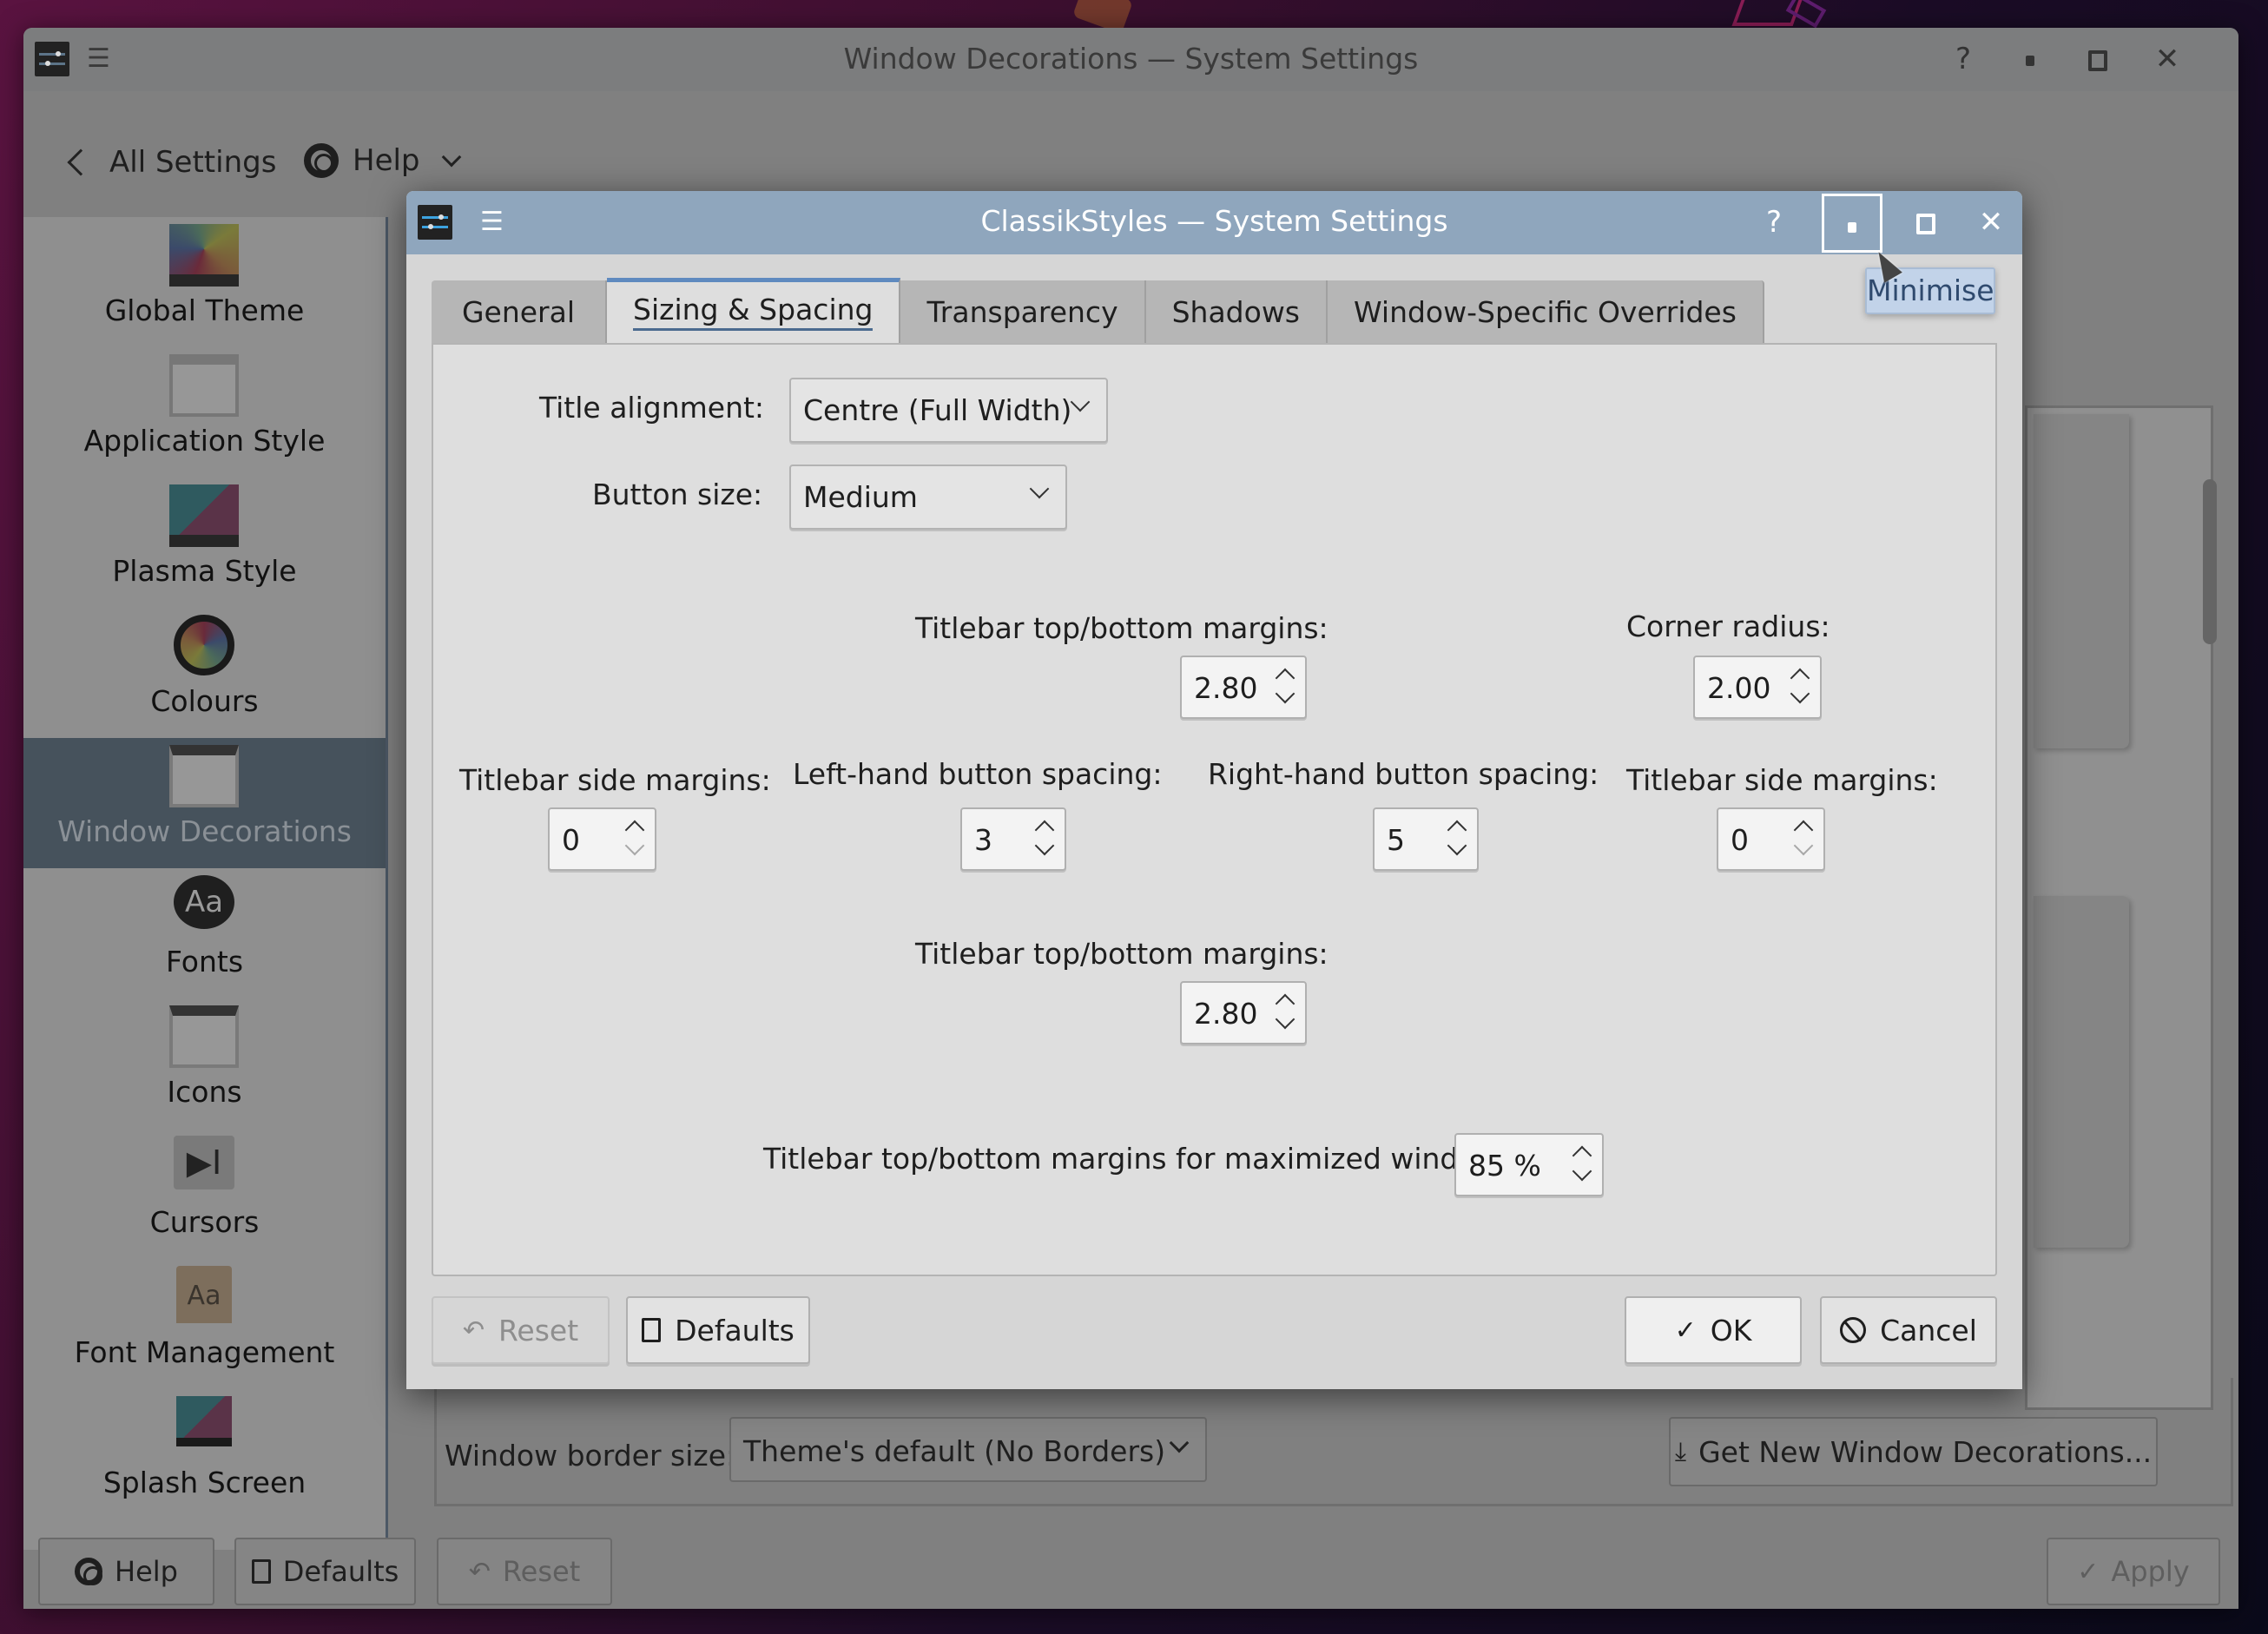 Image resolution: width=2268 pixels, height=1634 pixels. I want to click on fonts-icon: Aa, so click(204, 902).